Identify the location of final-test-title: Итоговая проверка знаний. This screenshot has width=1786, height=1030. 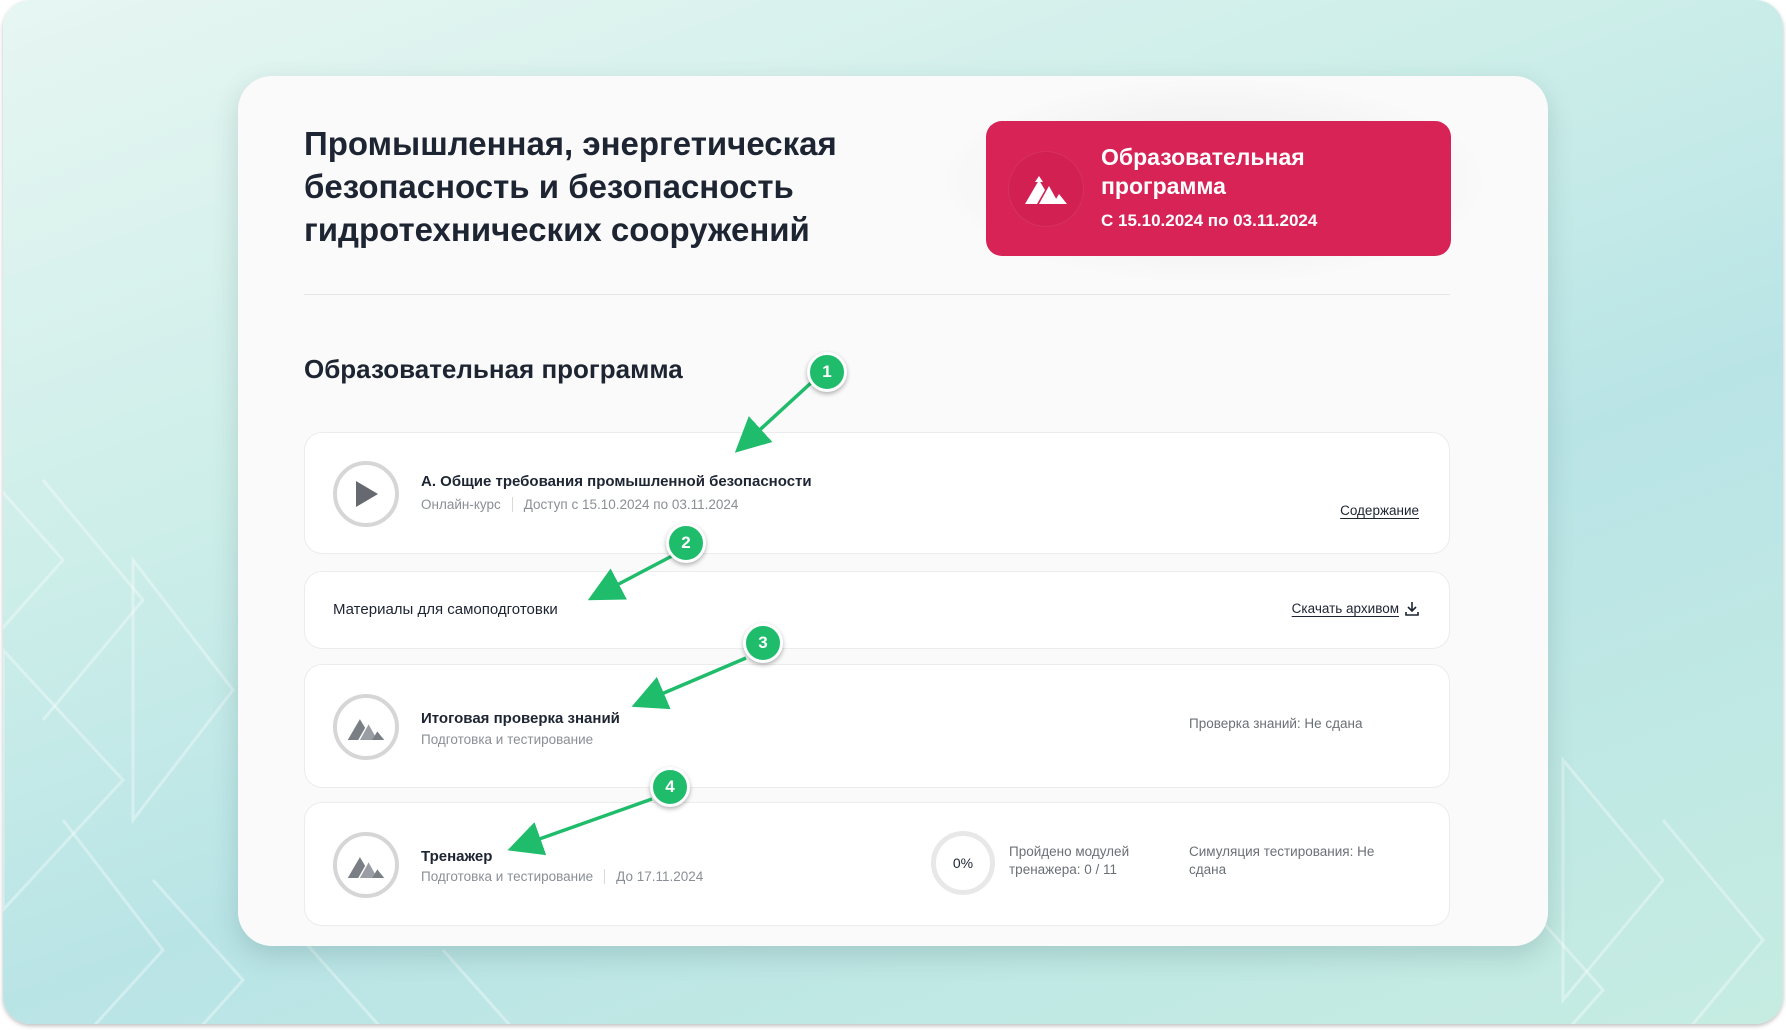
(520, 718).